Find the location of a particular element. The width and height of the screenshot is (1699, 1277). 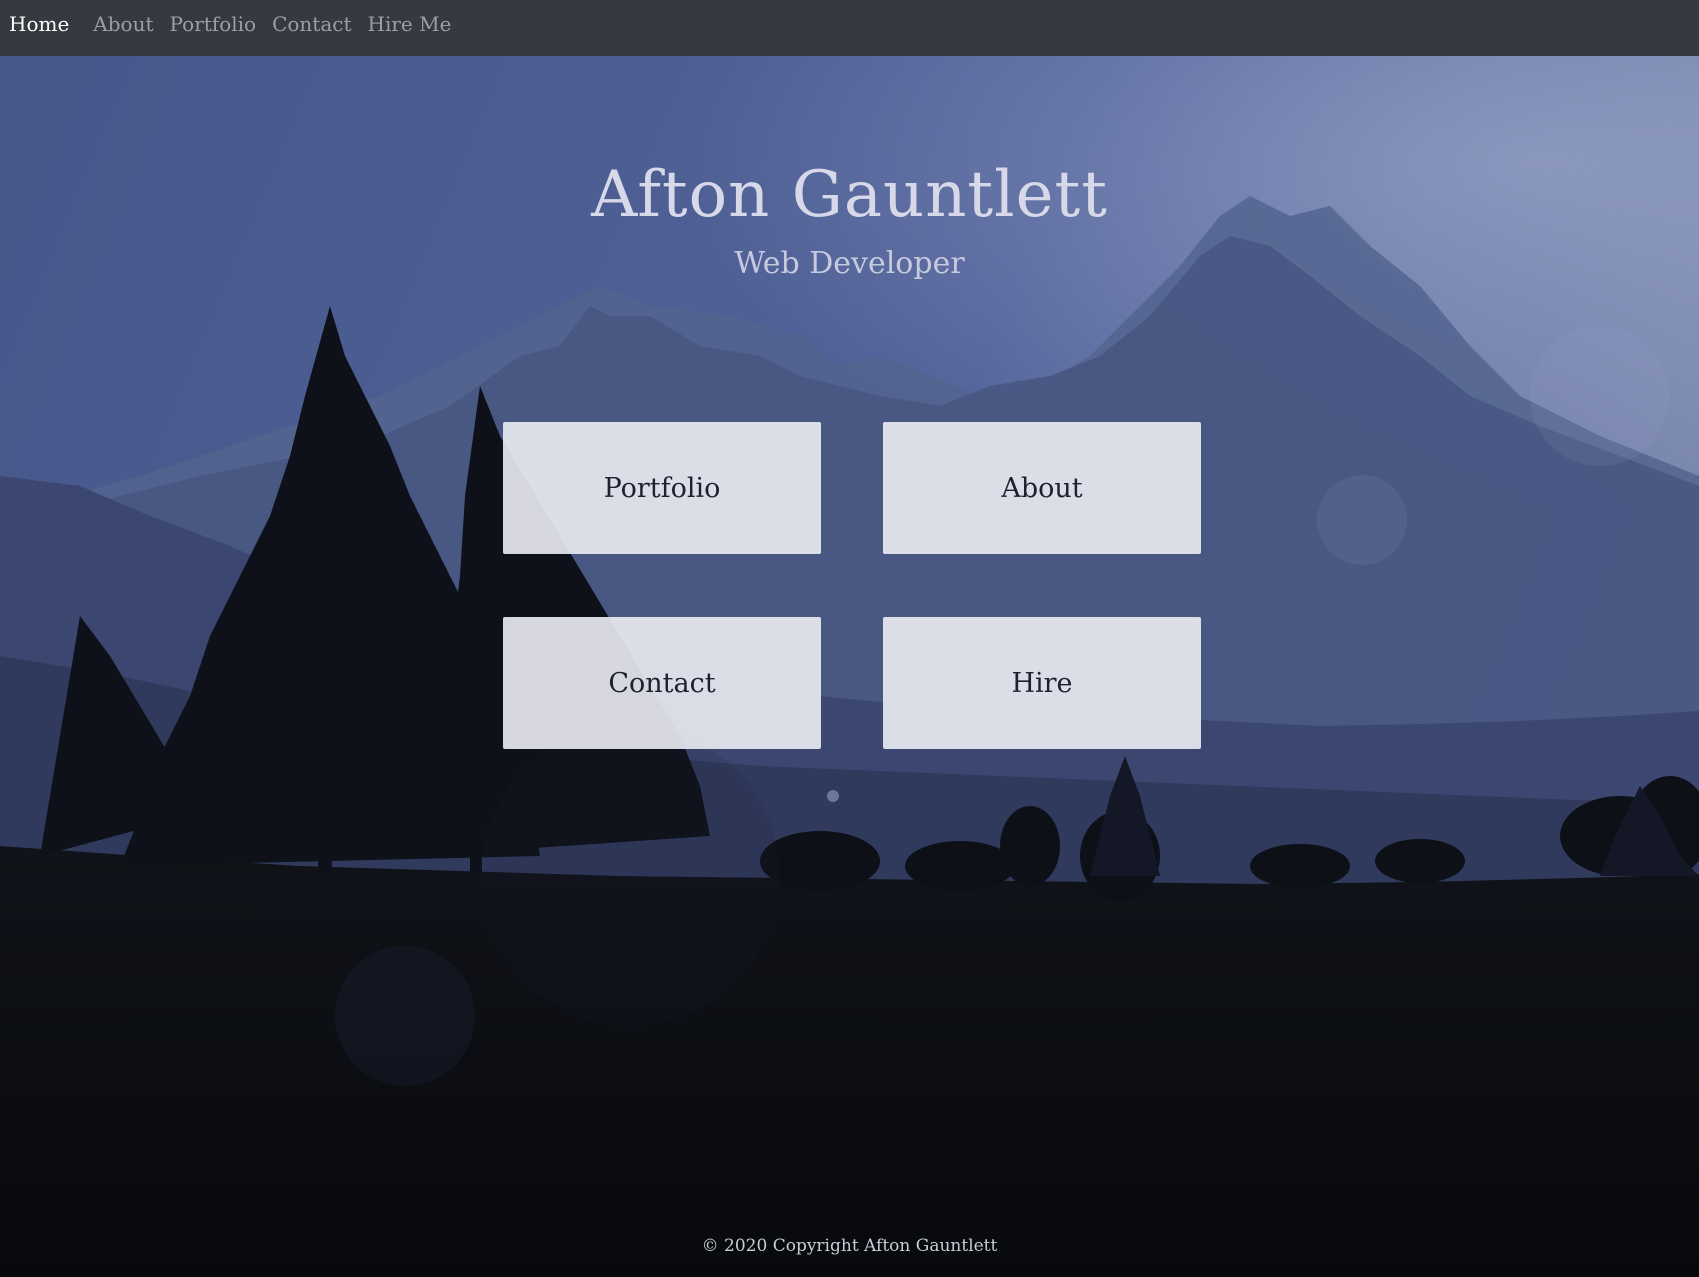

nav-links: Home About Portfolio Contact Hire Me is located at coordinates (238, 24).